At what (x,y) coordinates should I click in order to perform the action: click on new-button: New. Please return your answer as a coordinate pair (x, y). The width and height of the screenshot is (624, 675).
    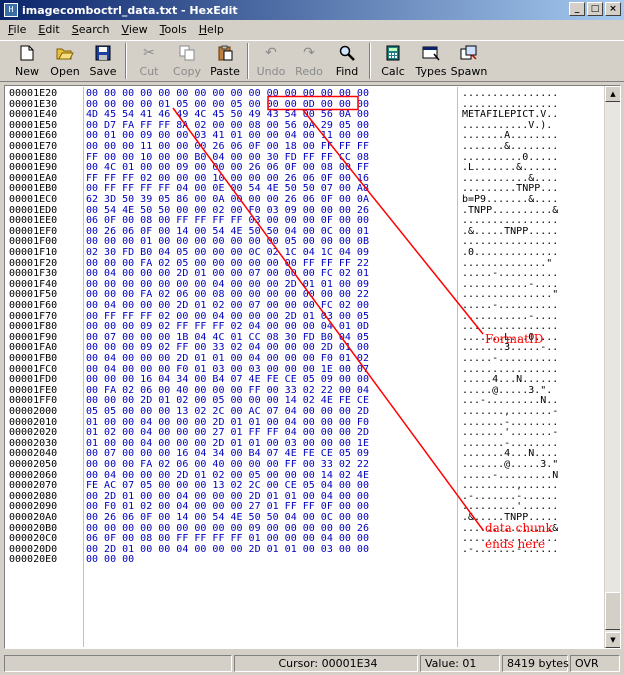
    Looking at the image, I should click on (27, 61).